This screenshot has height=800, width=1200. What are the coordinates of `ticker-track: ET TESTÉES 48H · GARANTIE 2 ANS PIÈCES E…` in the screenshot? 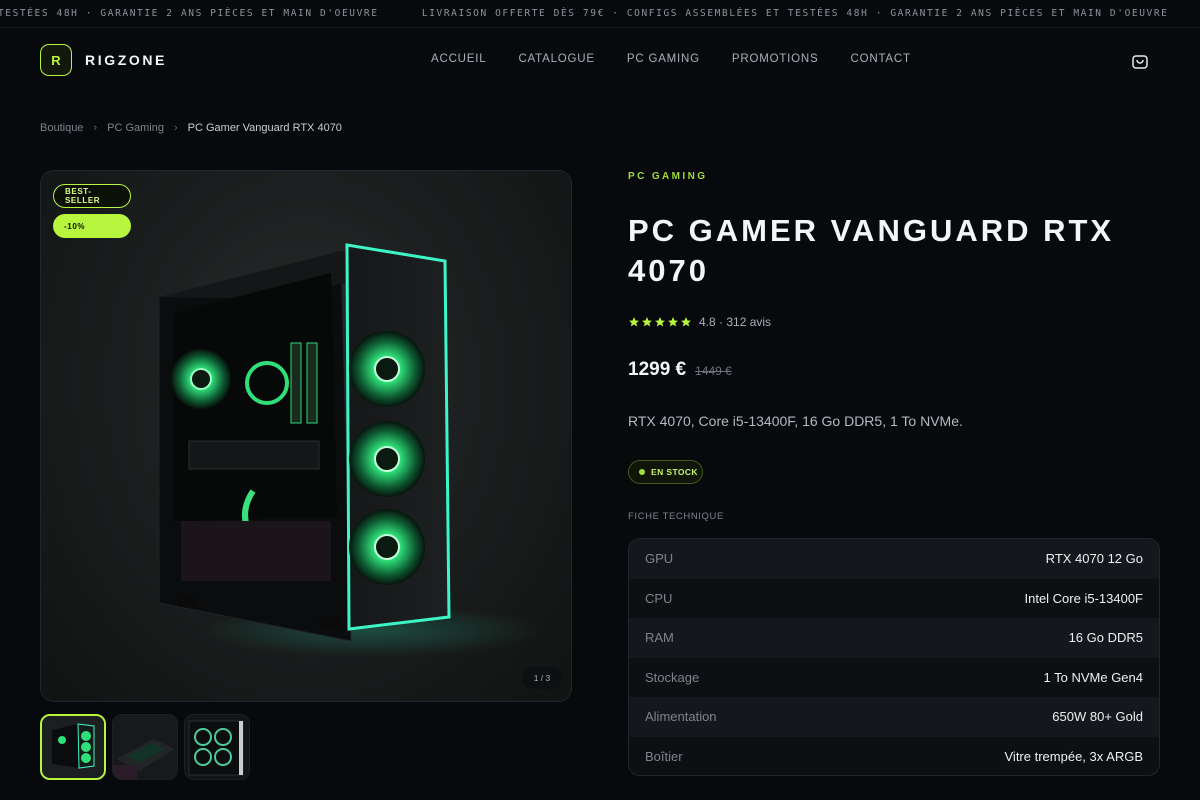 It's located at (600, 13).